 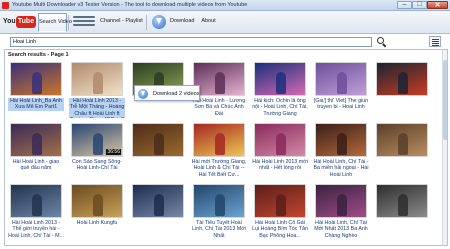 I want to click on logo-you: You, so click(x=9, y=21).